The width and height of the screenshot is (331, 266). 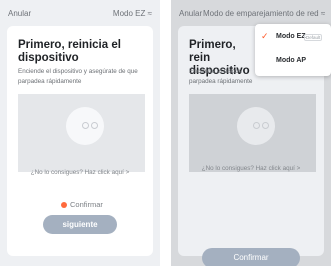 I want to click on confirm-label: Confirmar, so click(x=86, y=204).